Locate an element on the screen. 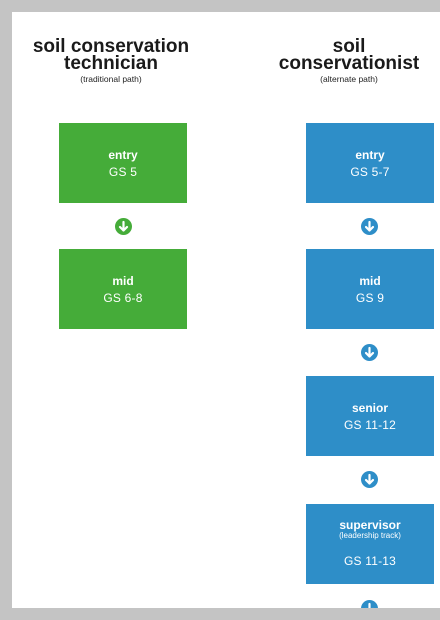  alternate-entry-box: entry GS 5-7 is located at coordinates (370, 163).